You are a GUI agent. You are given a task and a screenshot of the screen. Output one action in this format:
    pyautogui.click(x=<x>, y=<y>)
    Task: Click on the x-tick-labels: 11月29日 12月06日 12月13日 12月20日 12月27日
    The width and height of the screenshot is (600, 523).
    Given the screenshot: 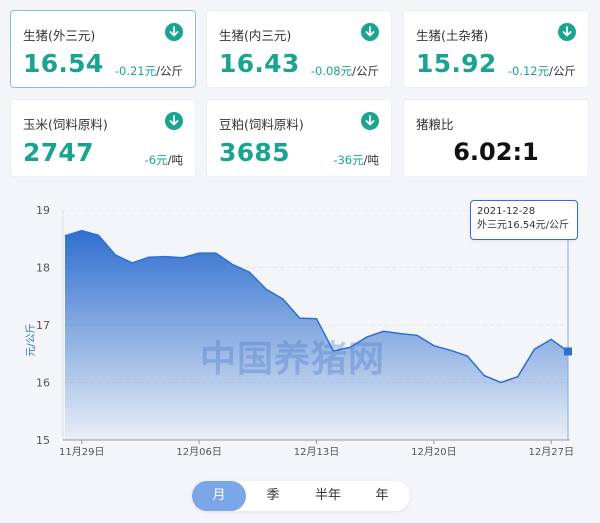 What is the action you would take?
    pyautogui.click(x=316, y=449)
    